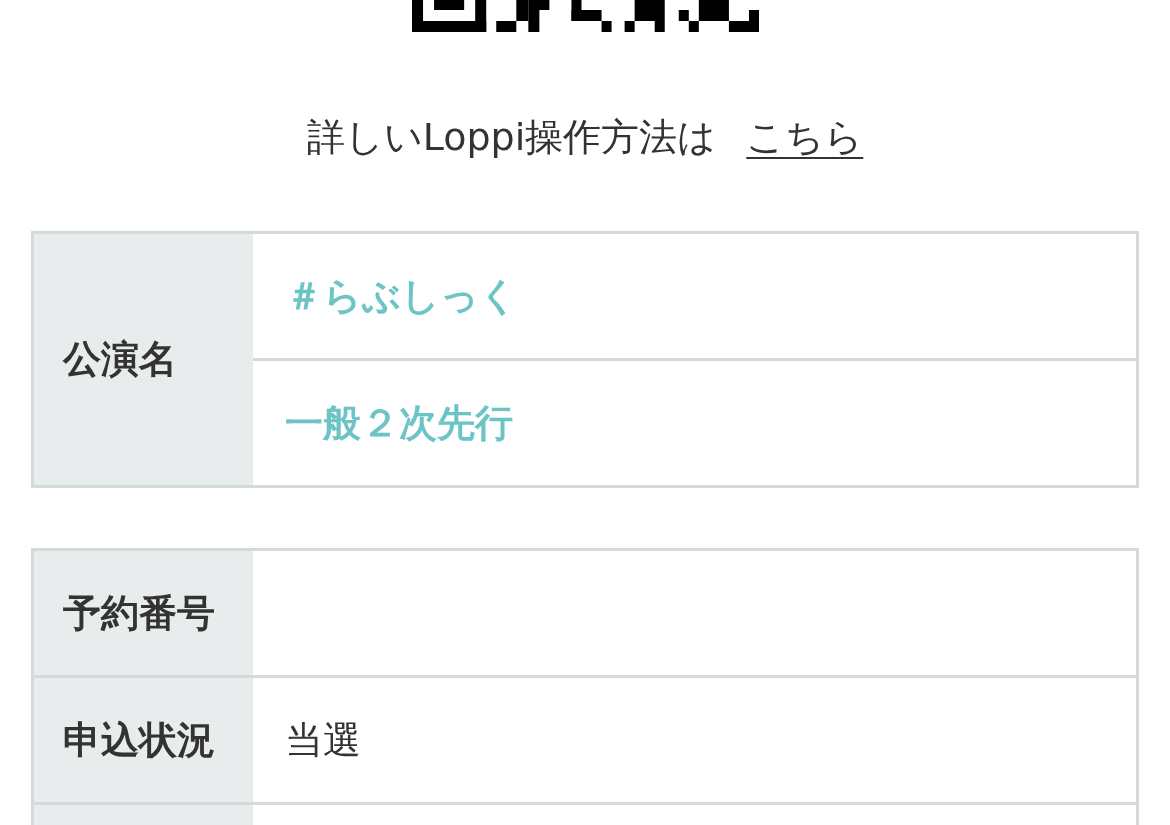 This screenshot has width=1170, height=825. What do you see at coordinates (805, 137) in the screenshot?
I see `help-link: こちら` at bounding box center [805, 137].